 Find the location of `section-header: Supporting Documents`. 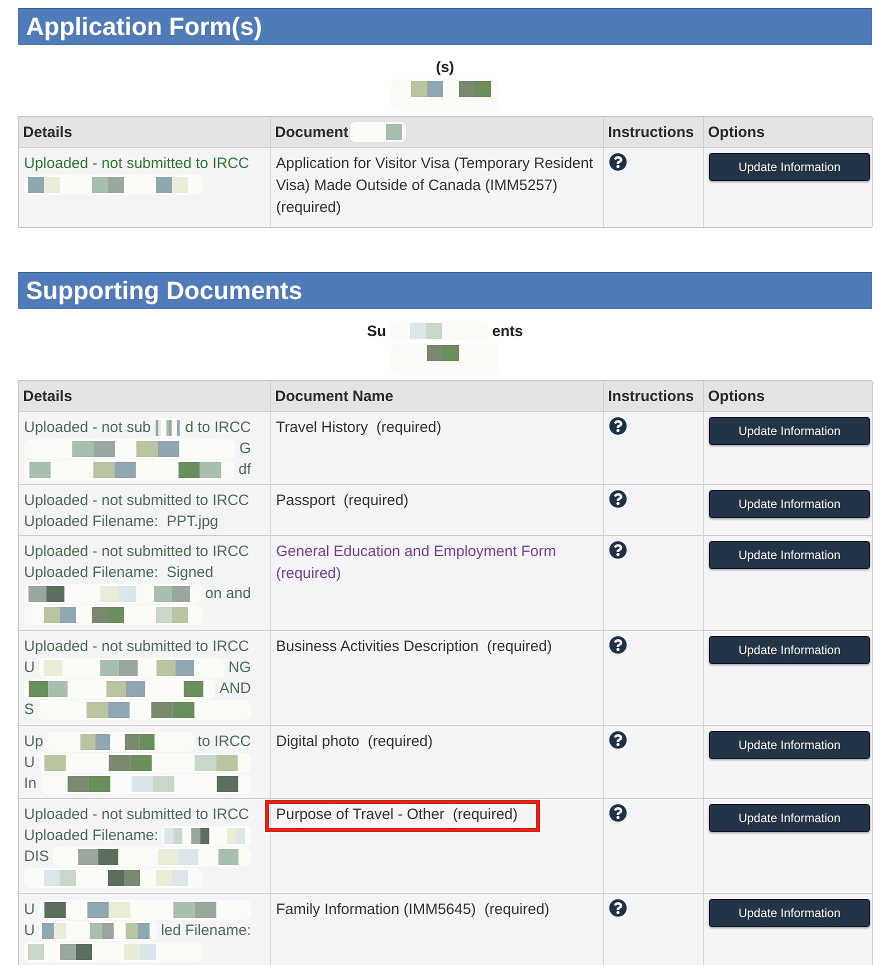

section-header: Supporting Documents is located at coordinates (445, 290).